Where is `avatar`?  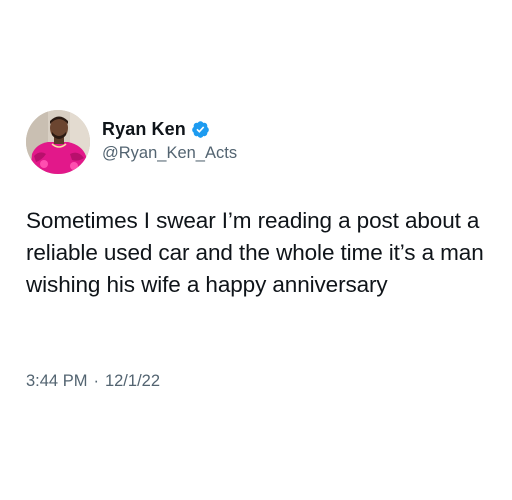 avatar is located at coordinates (58, 142).